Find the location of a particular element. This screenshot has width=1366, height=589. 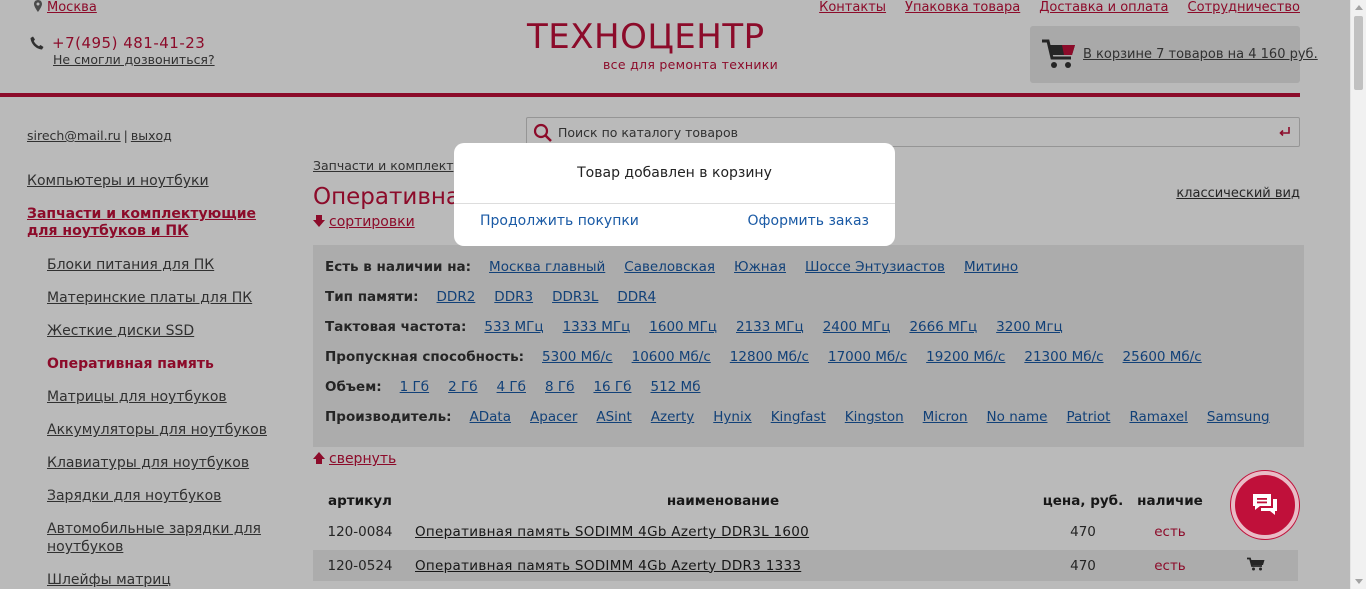

scroll-up-arrow is located at coordinates (1359, 7).